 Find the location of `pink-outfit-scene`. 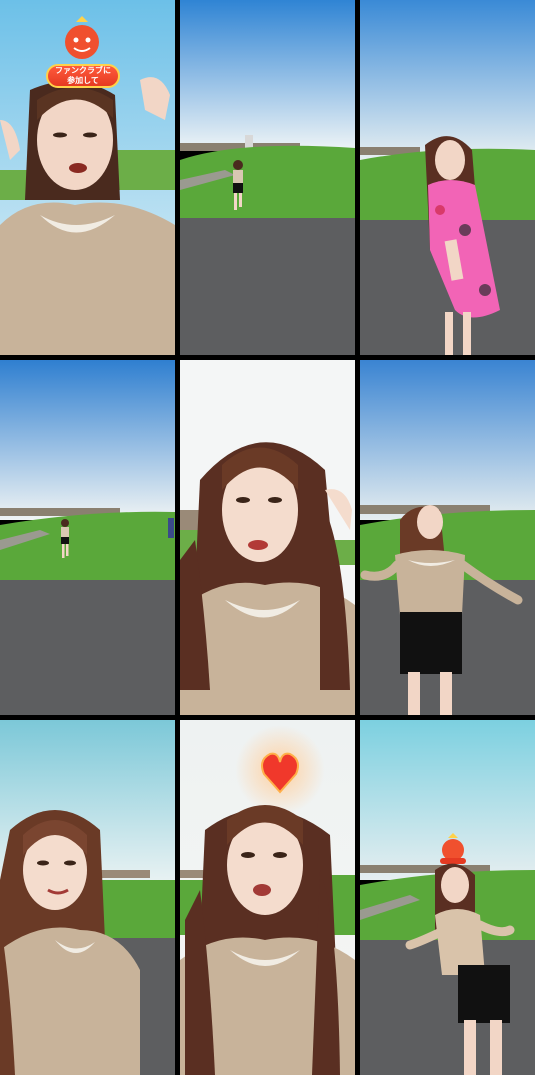

pink-outfit-scene is located at coordinates (447, 177).